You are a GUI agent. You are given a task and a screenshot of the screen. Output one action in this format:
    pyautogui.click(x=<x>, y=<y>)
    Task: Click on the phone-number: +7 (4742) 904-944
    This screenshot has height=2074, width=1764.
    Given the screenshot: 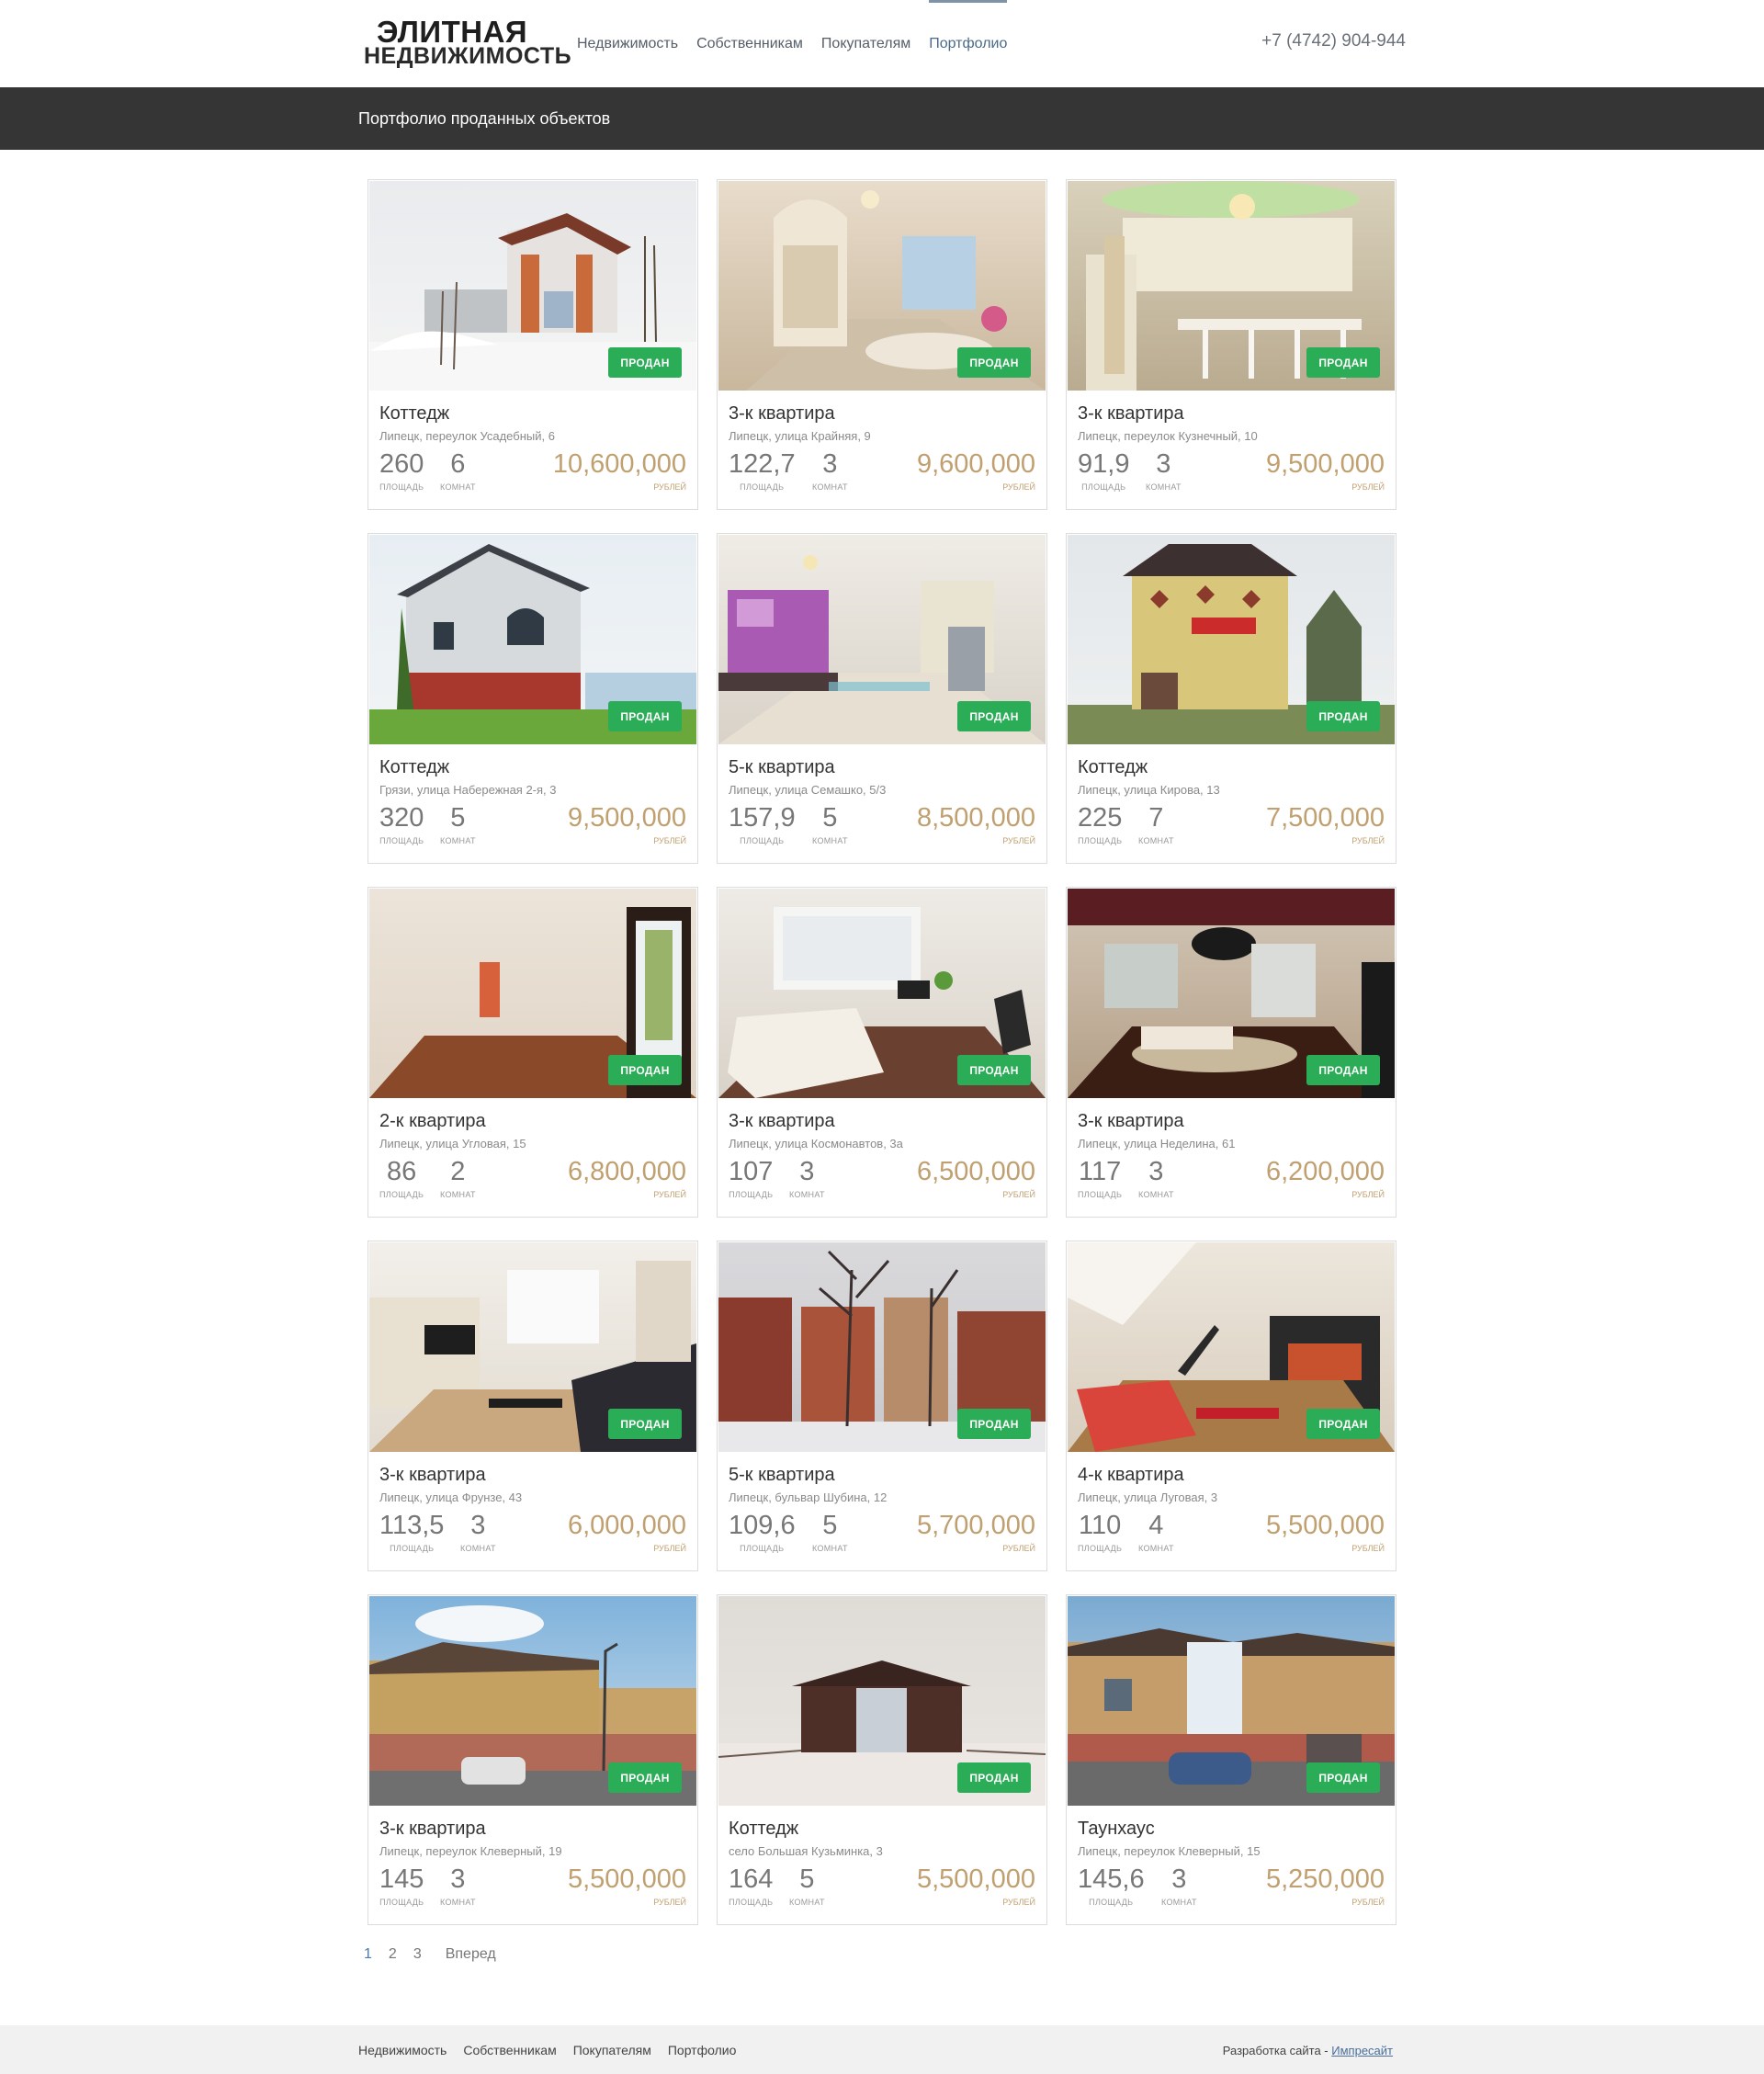 What is the action you would take?
    pyautogui.click(x=1333, y=41)
    